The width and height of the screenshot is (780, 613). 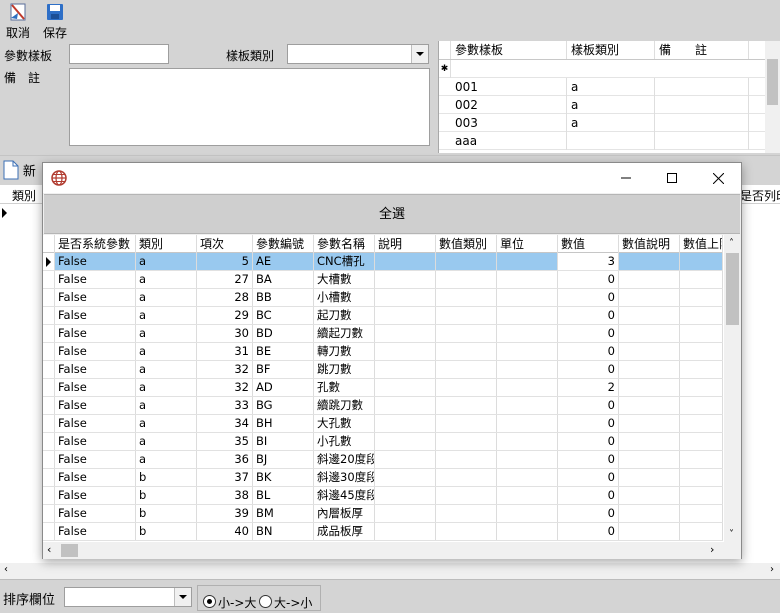 I want to click on save-button: 保存, so click(x=55, y=21).